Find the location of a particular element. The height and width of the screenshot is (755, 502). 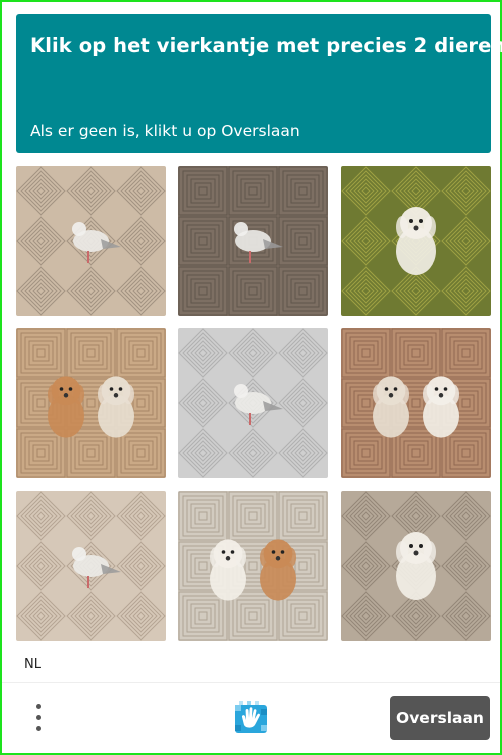

hand-logo-icon is located at coordinates (251, 717).